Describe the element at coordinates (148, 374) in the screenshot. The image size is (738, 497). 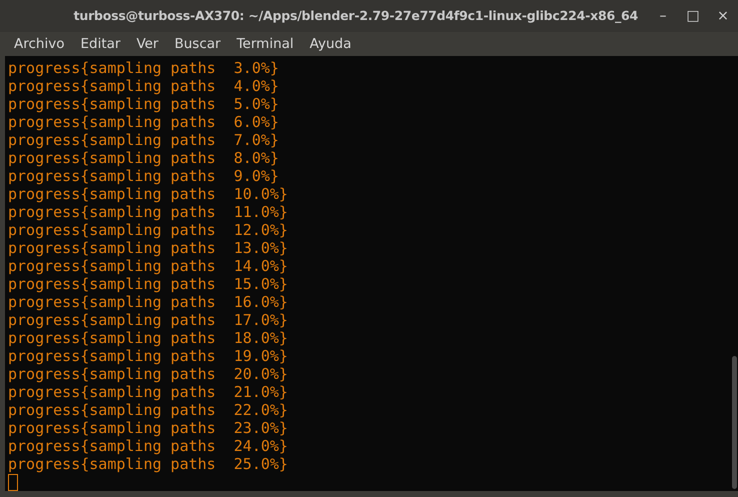
I see `terminal-line: progress{sampling paths 20.0%}` at that location.